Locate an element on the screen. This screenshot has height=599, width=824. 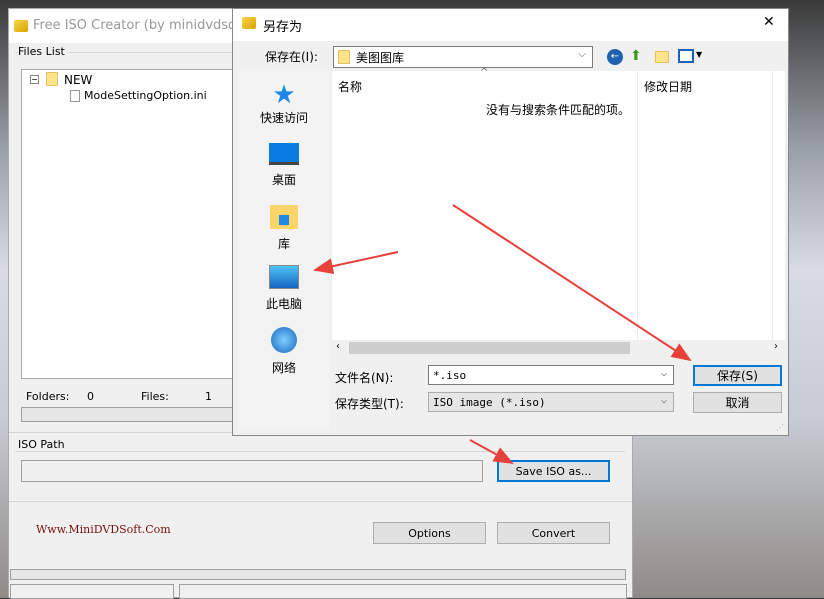
arrow-to-save-iso is located at coordinates (491, 451).